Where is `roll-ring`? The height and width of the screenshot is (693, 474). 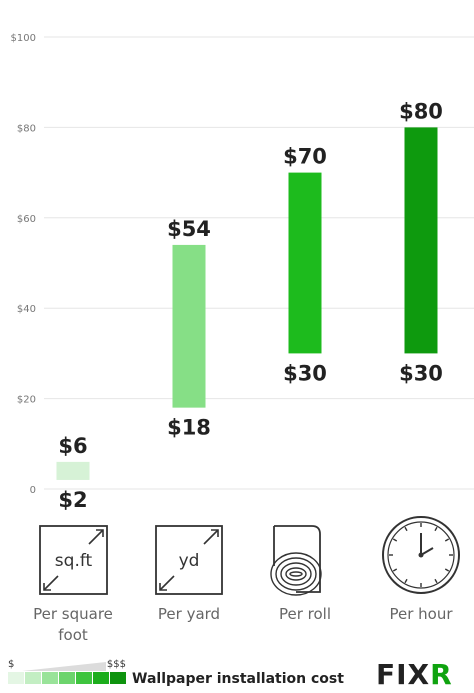
roll-ring is located at coordinates (296, 574).